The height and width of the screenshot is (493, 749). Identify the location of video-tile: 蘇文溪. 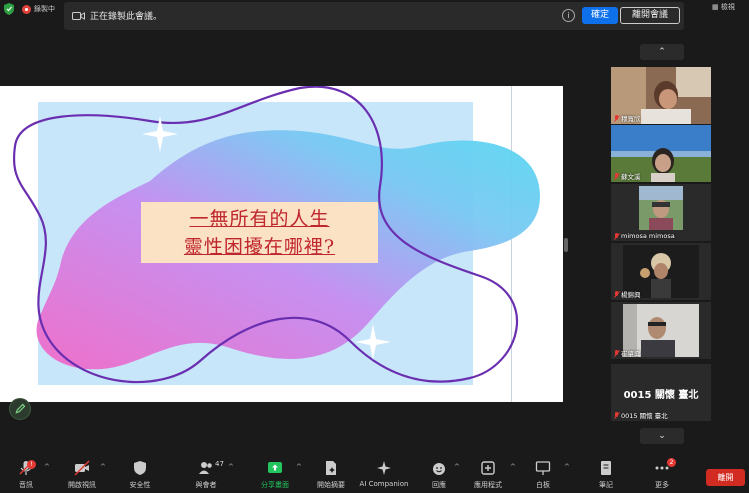
(661, 153).